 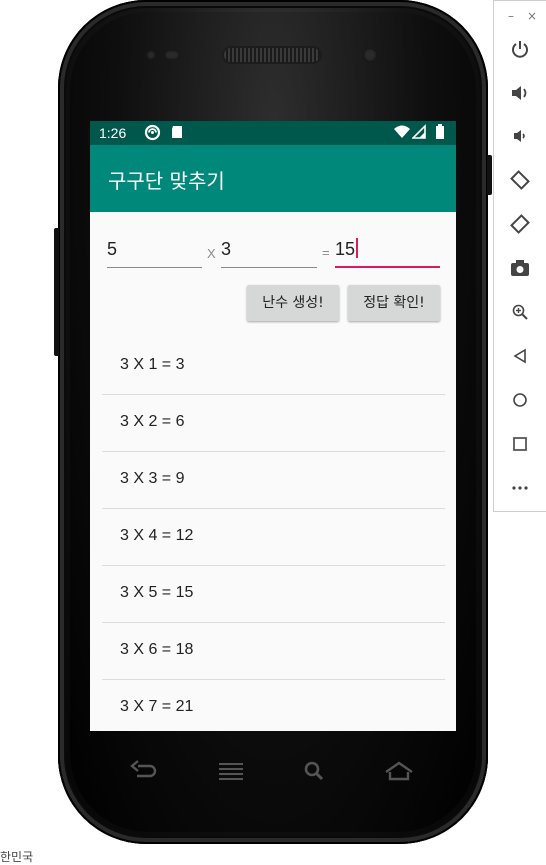 I want to click on sd-card-icon, so click(x=177, y=133).